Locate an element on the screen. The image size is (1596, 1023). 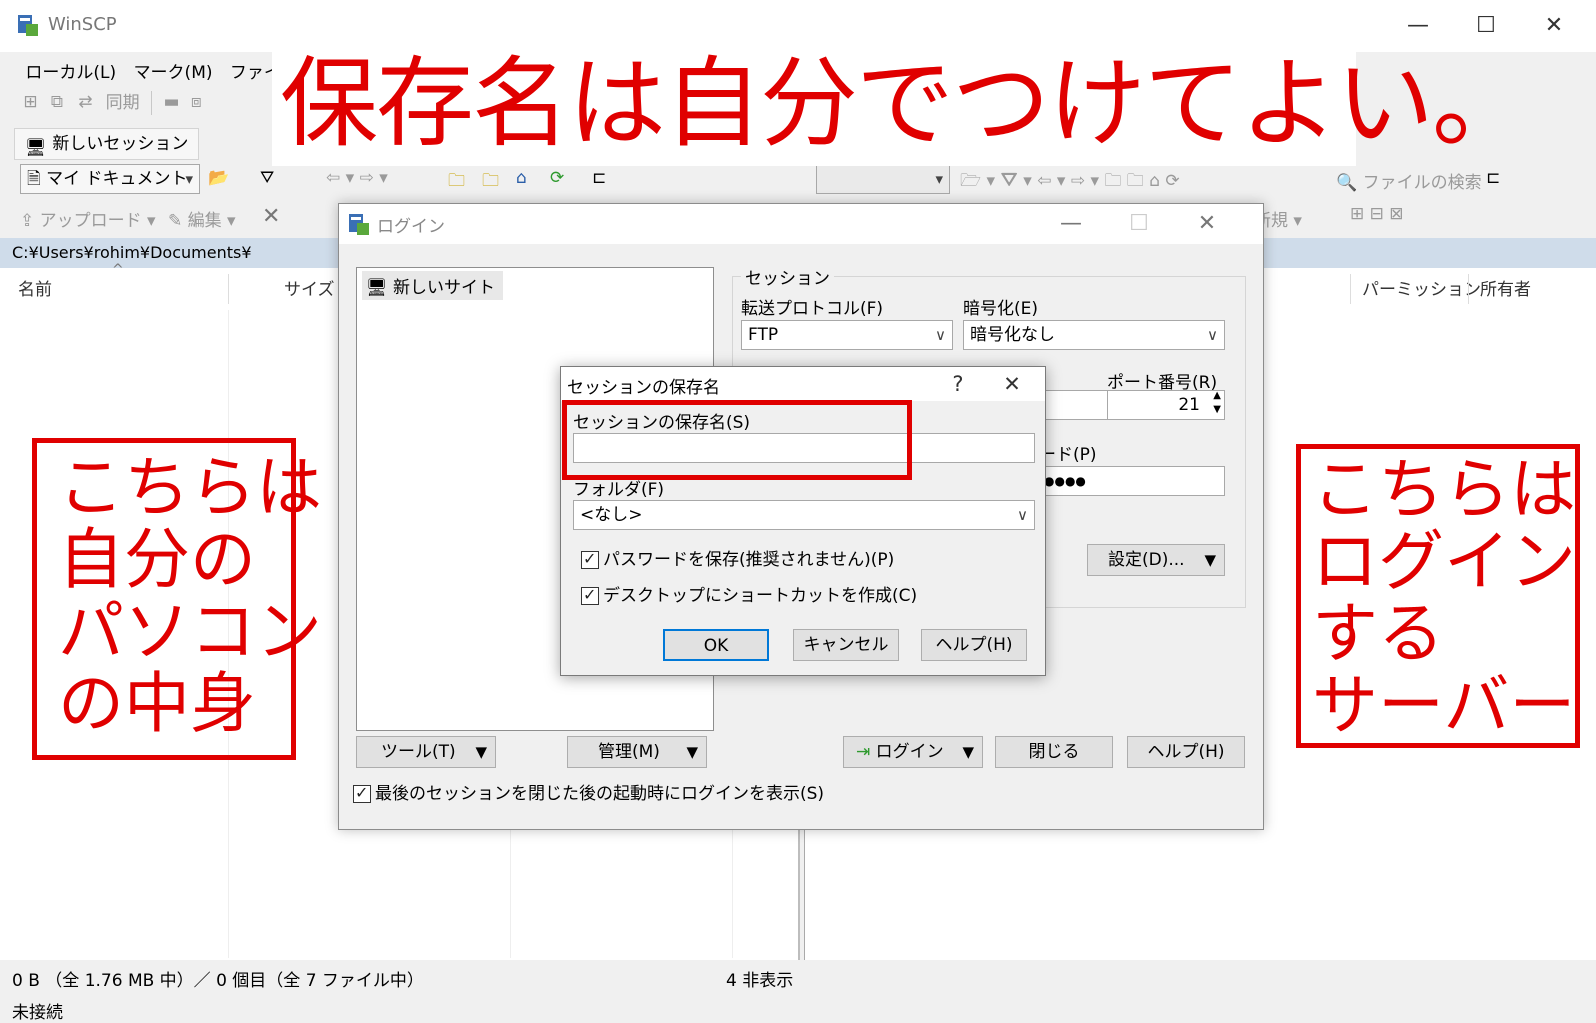
annotation-line: の中身 is located at coordinates (157, 703).